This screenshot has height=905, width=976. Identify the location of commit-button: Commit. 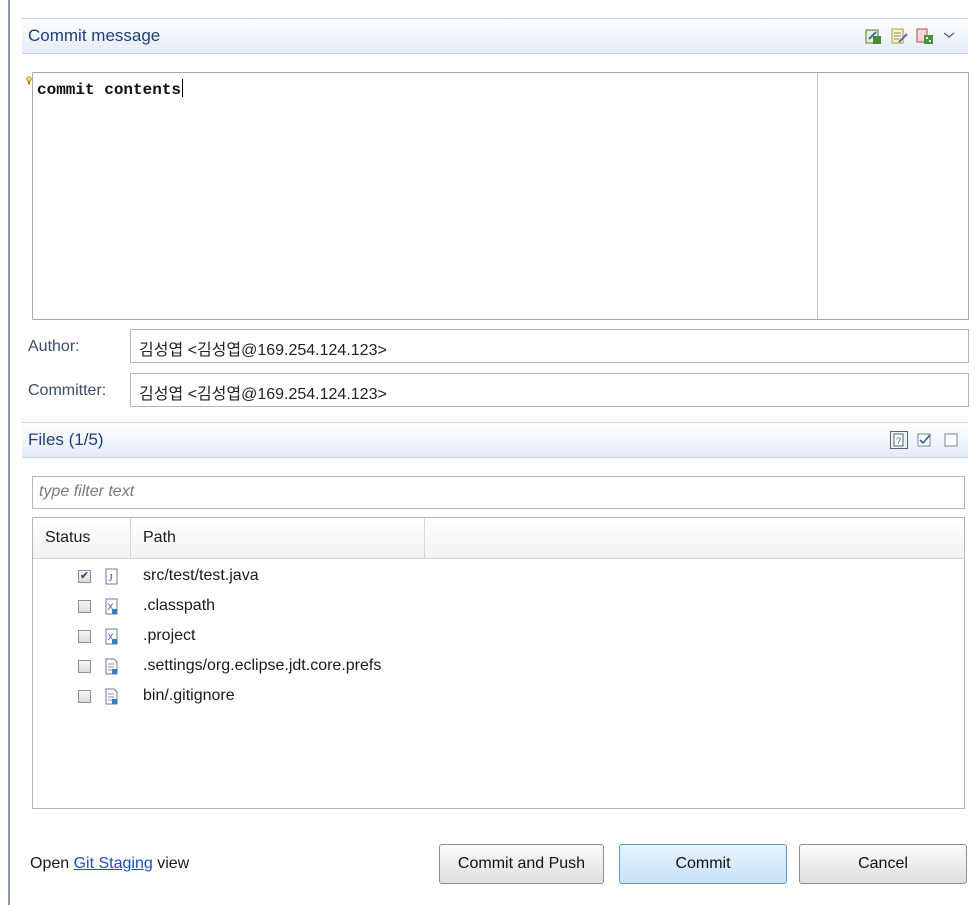
(703, 864).